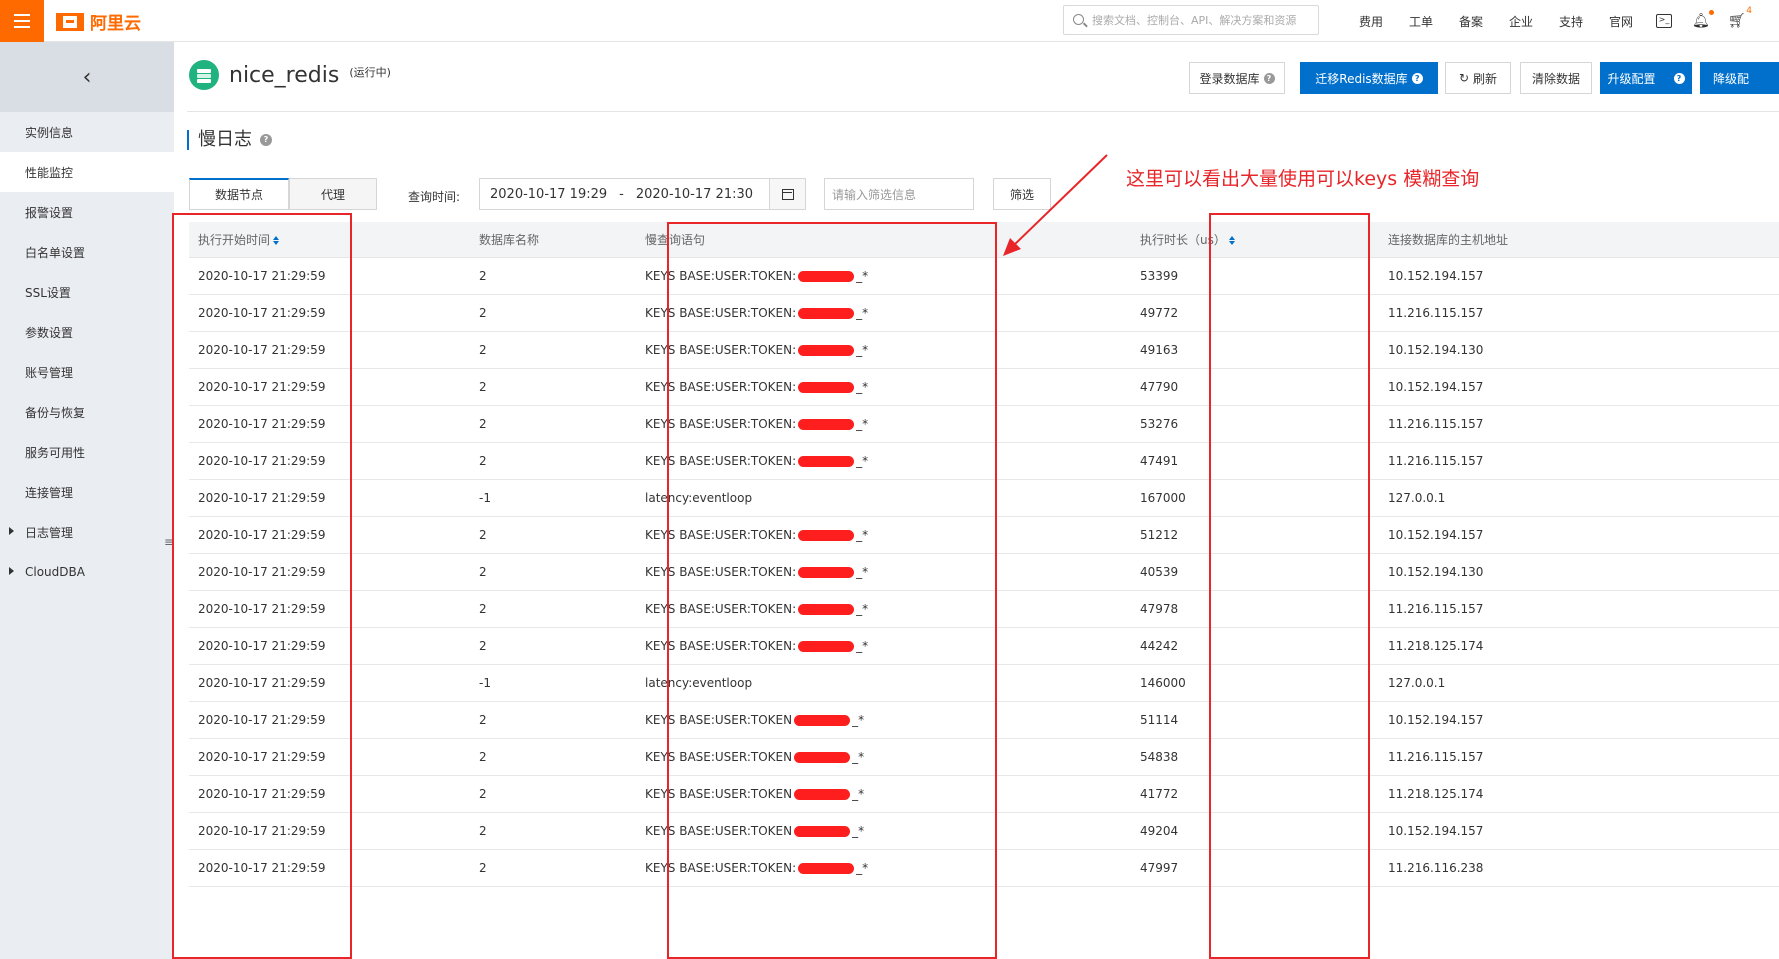 This screenshot has height=959, width=1779. I want to click on hamburger-menu-icon, so click(22, 21).